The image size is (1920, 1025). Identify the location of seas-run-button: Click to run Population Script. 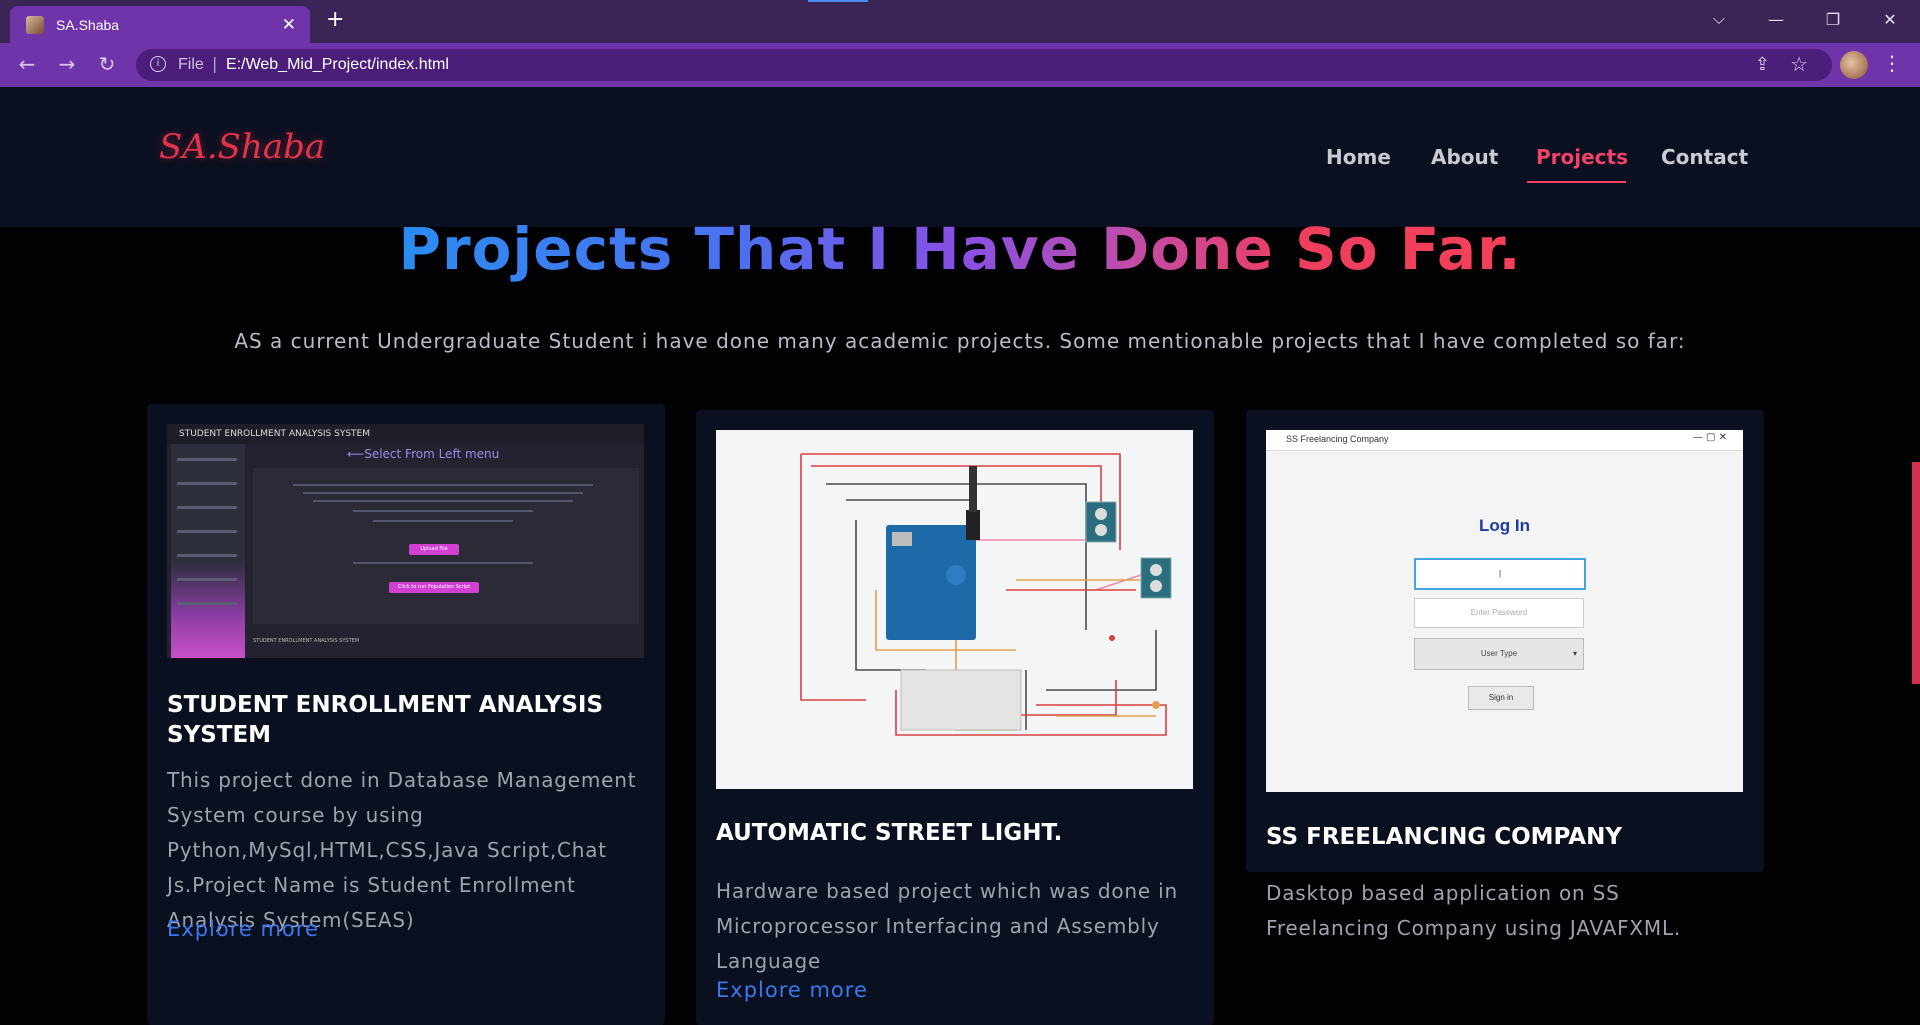
(434, 587).